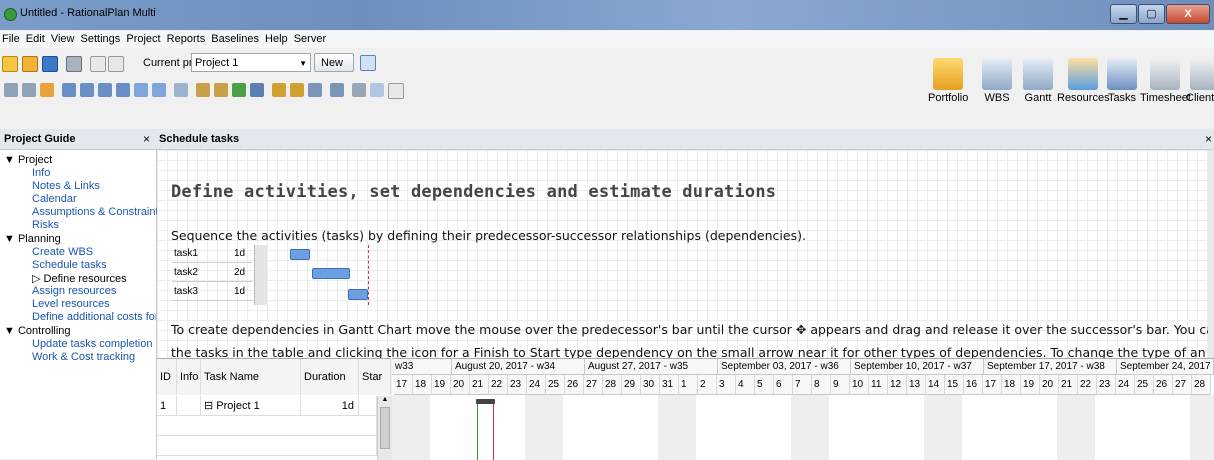  I want to click on dependency-icon, so click(181, 90).